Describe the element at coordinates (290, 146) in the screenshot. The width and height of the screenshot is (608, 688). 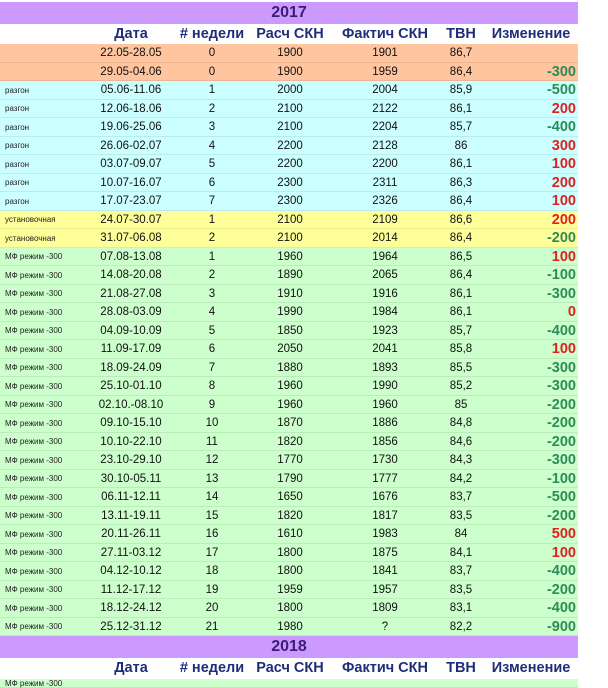
I see `calc-skn-cell: 2200` at that location.